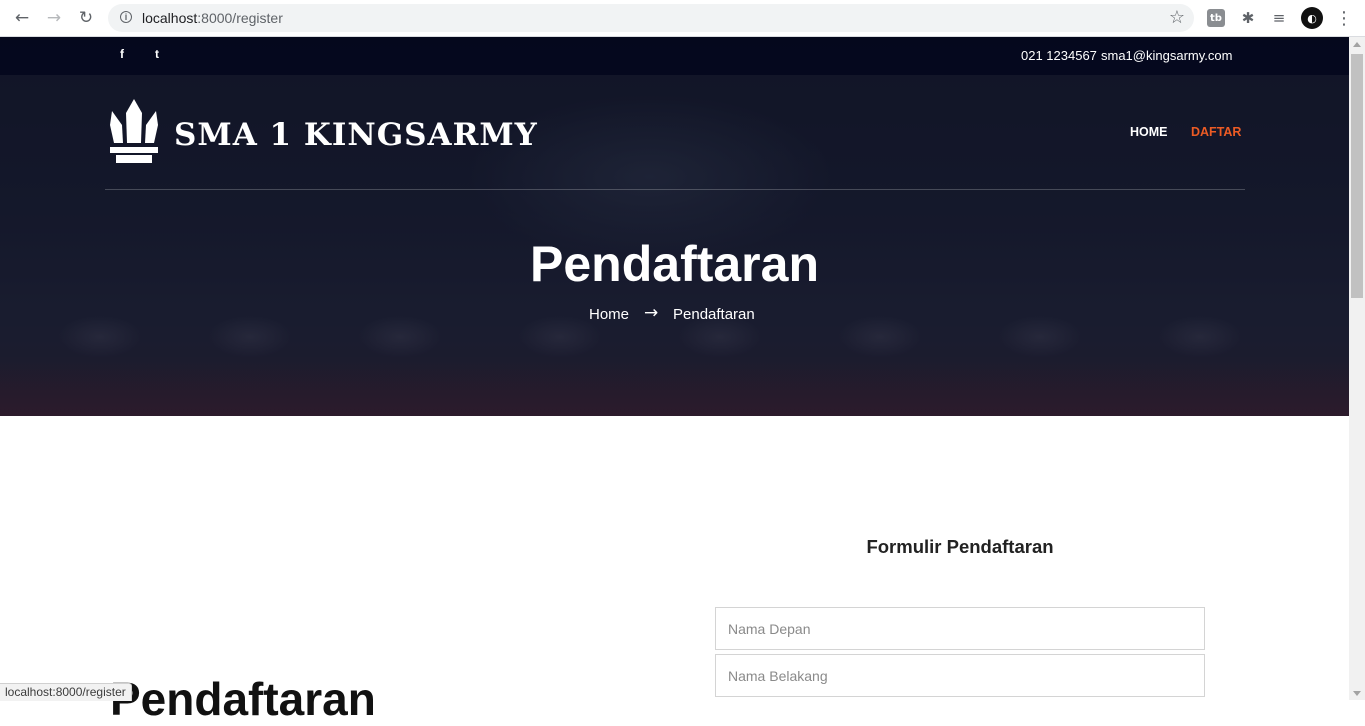  I want to click on site-name: SMA 1 KINGSARMY, so click(356, 135).